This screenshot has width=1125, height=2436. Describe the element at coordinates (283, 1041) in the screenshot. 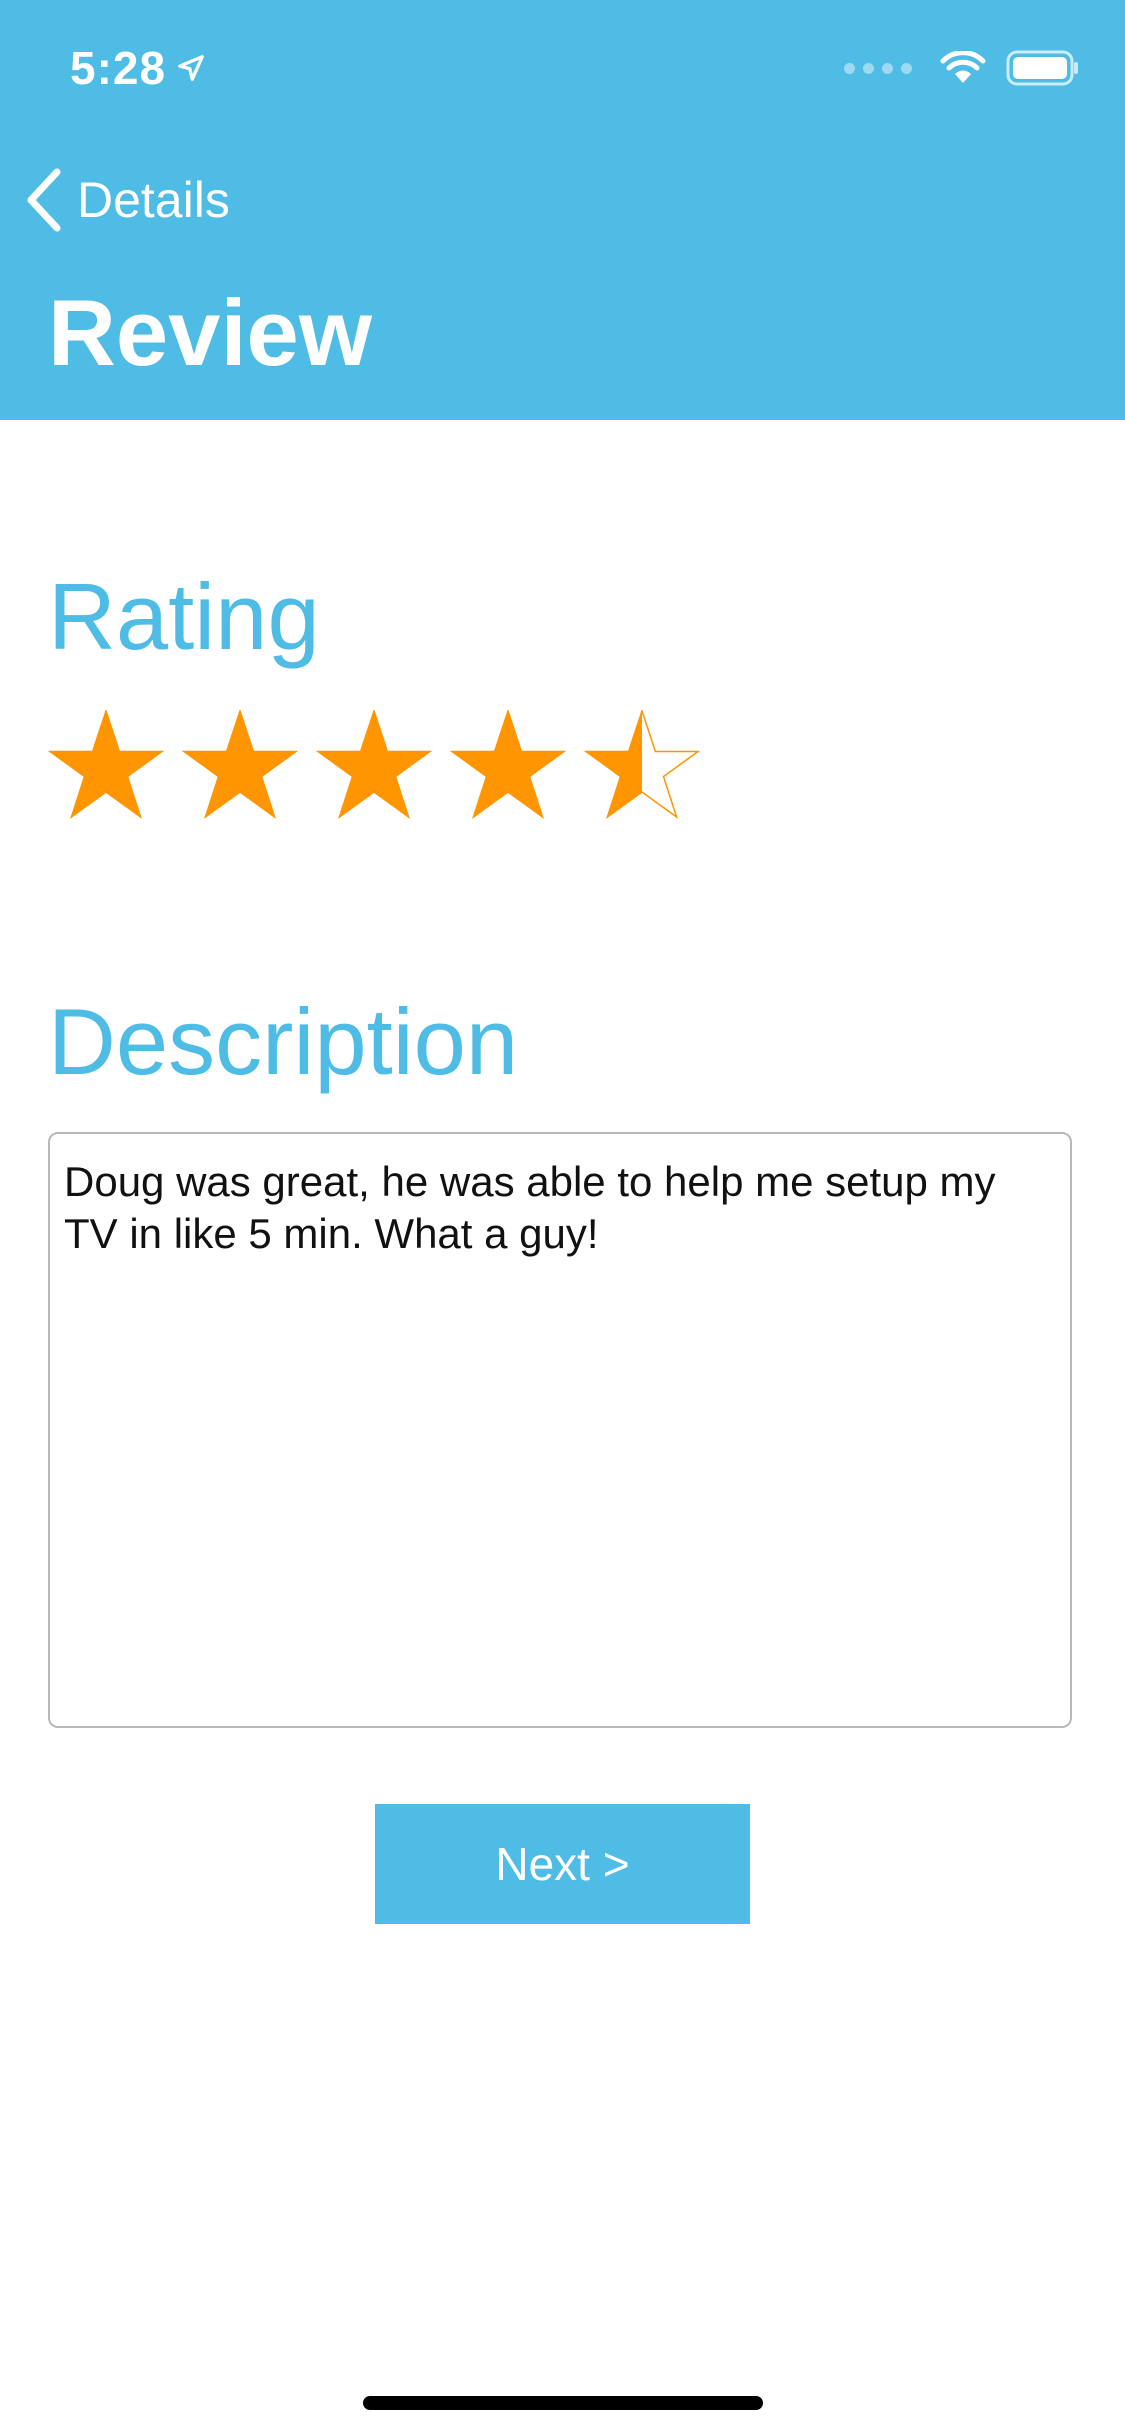

I see `description-title: Description` at that location.